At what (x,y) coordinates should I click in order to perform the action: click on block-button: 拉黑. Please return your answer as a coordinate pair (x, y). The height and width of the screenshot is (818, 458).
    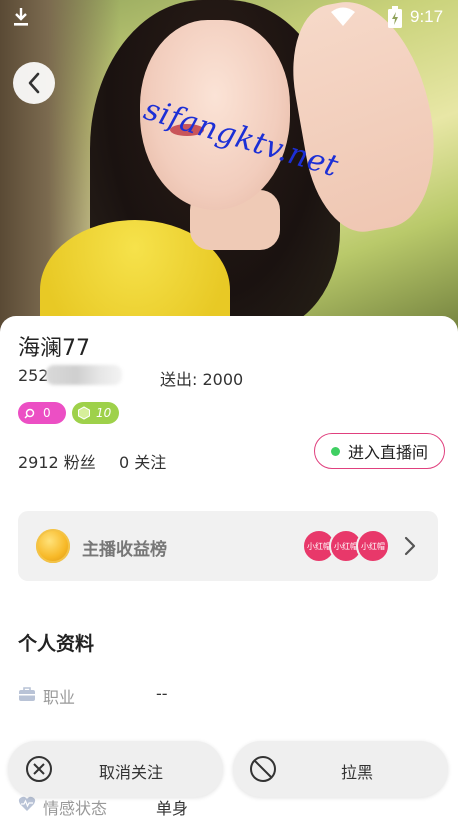
    Looking at the image, I should click on (340, 769).